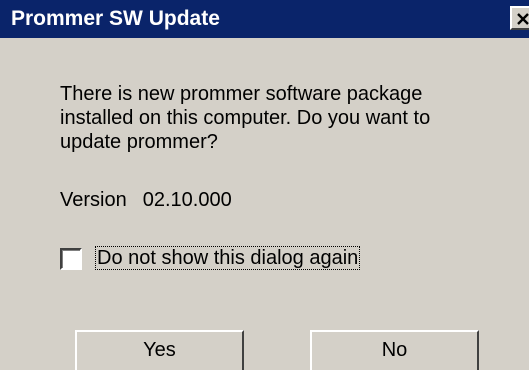 Image resolution: width=529 pixels, height=370 pixels. I want to click on no-button: No, so click(394, 350).